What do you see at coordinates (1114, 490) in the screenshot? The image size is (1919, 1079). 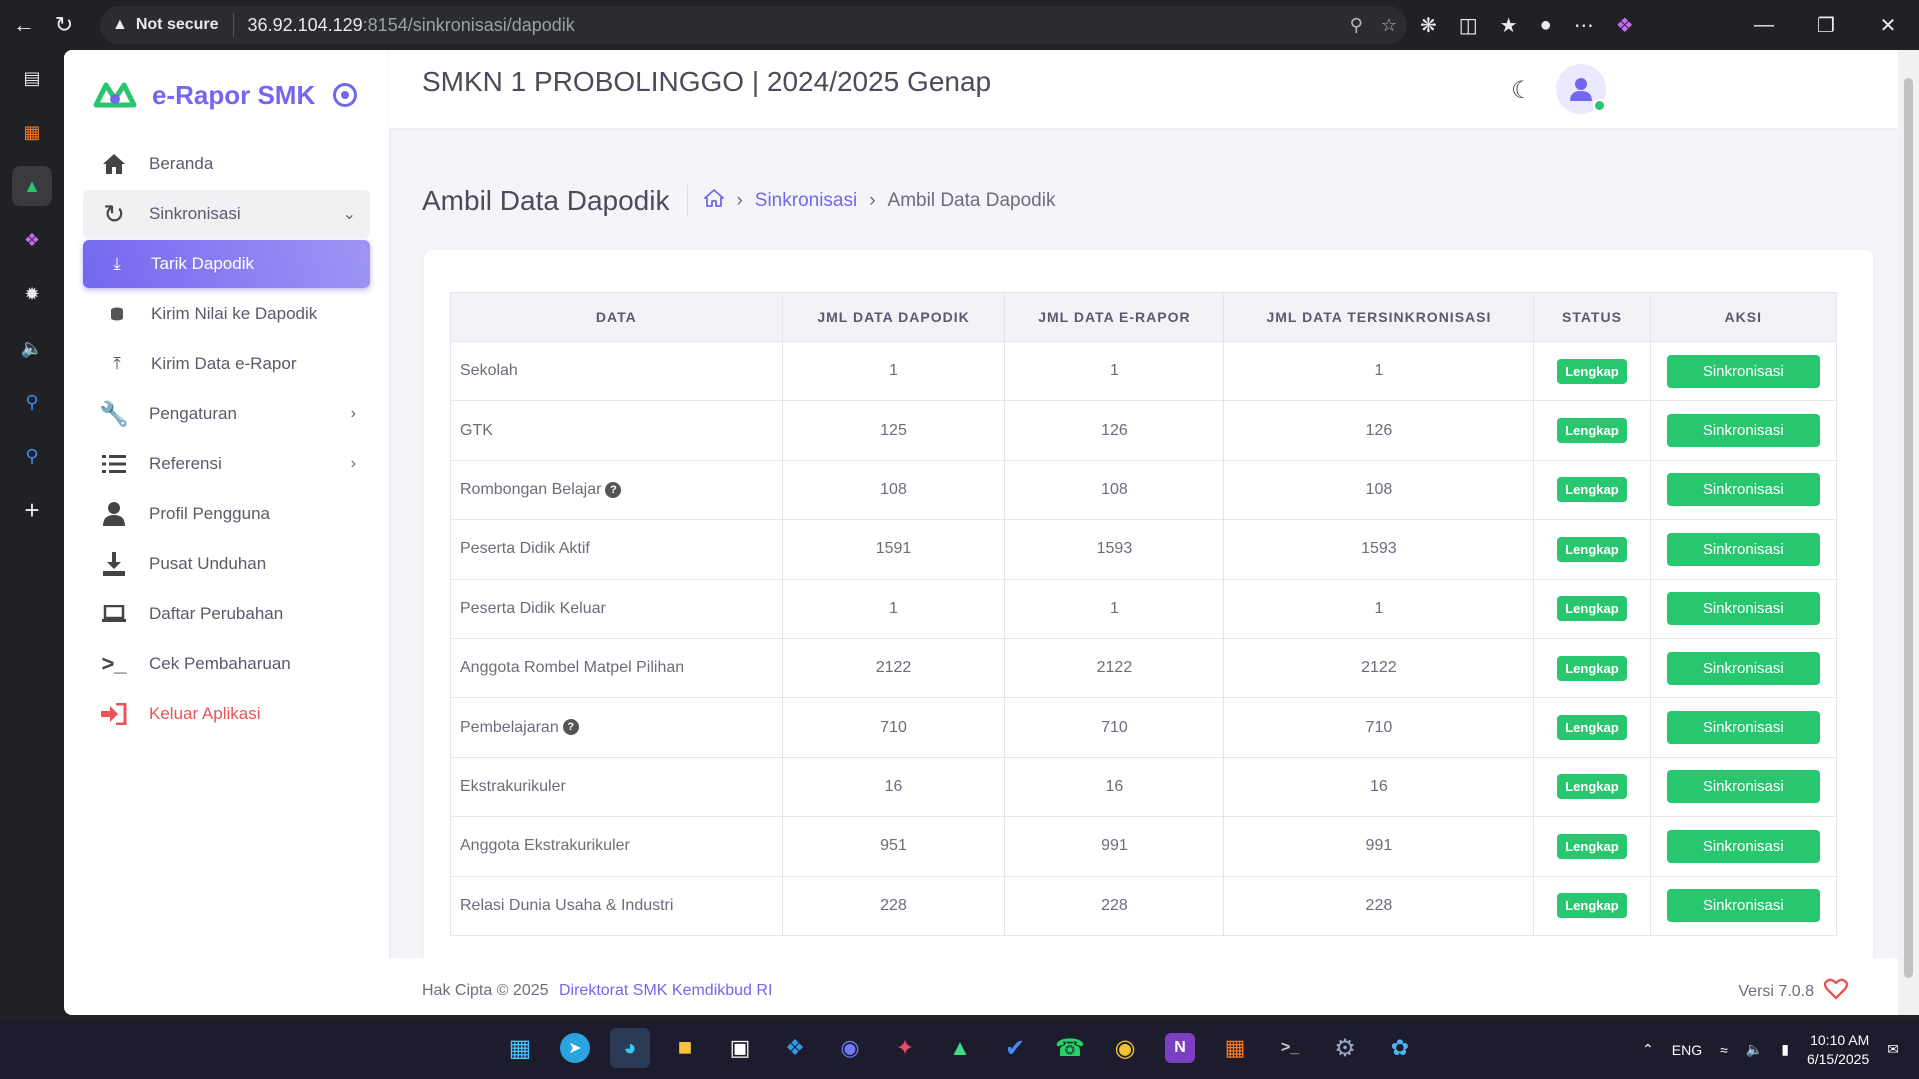 I see `cell-erapor-count: 108` at bounding box center [1114, 490].